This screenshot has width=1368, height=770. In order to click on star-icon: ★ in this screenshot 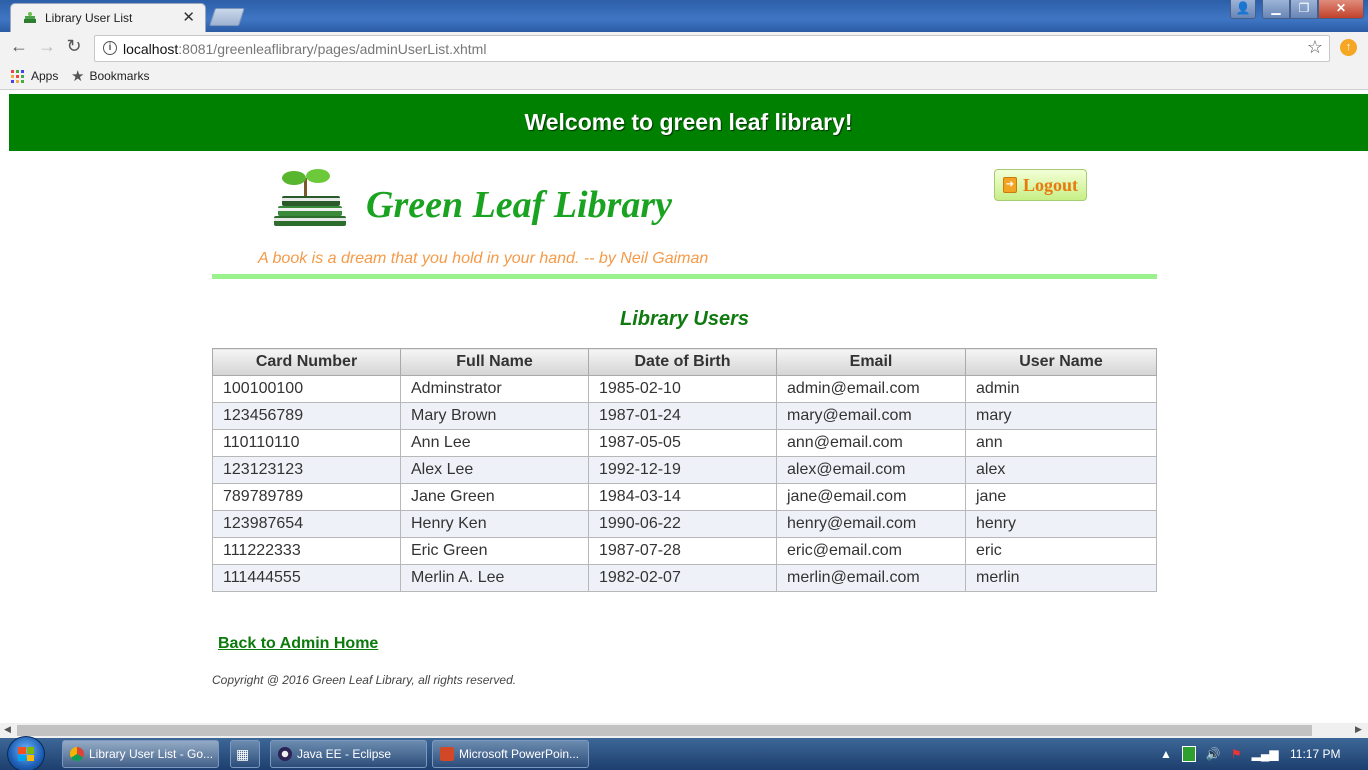, I will do `click(78, 76)`.